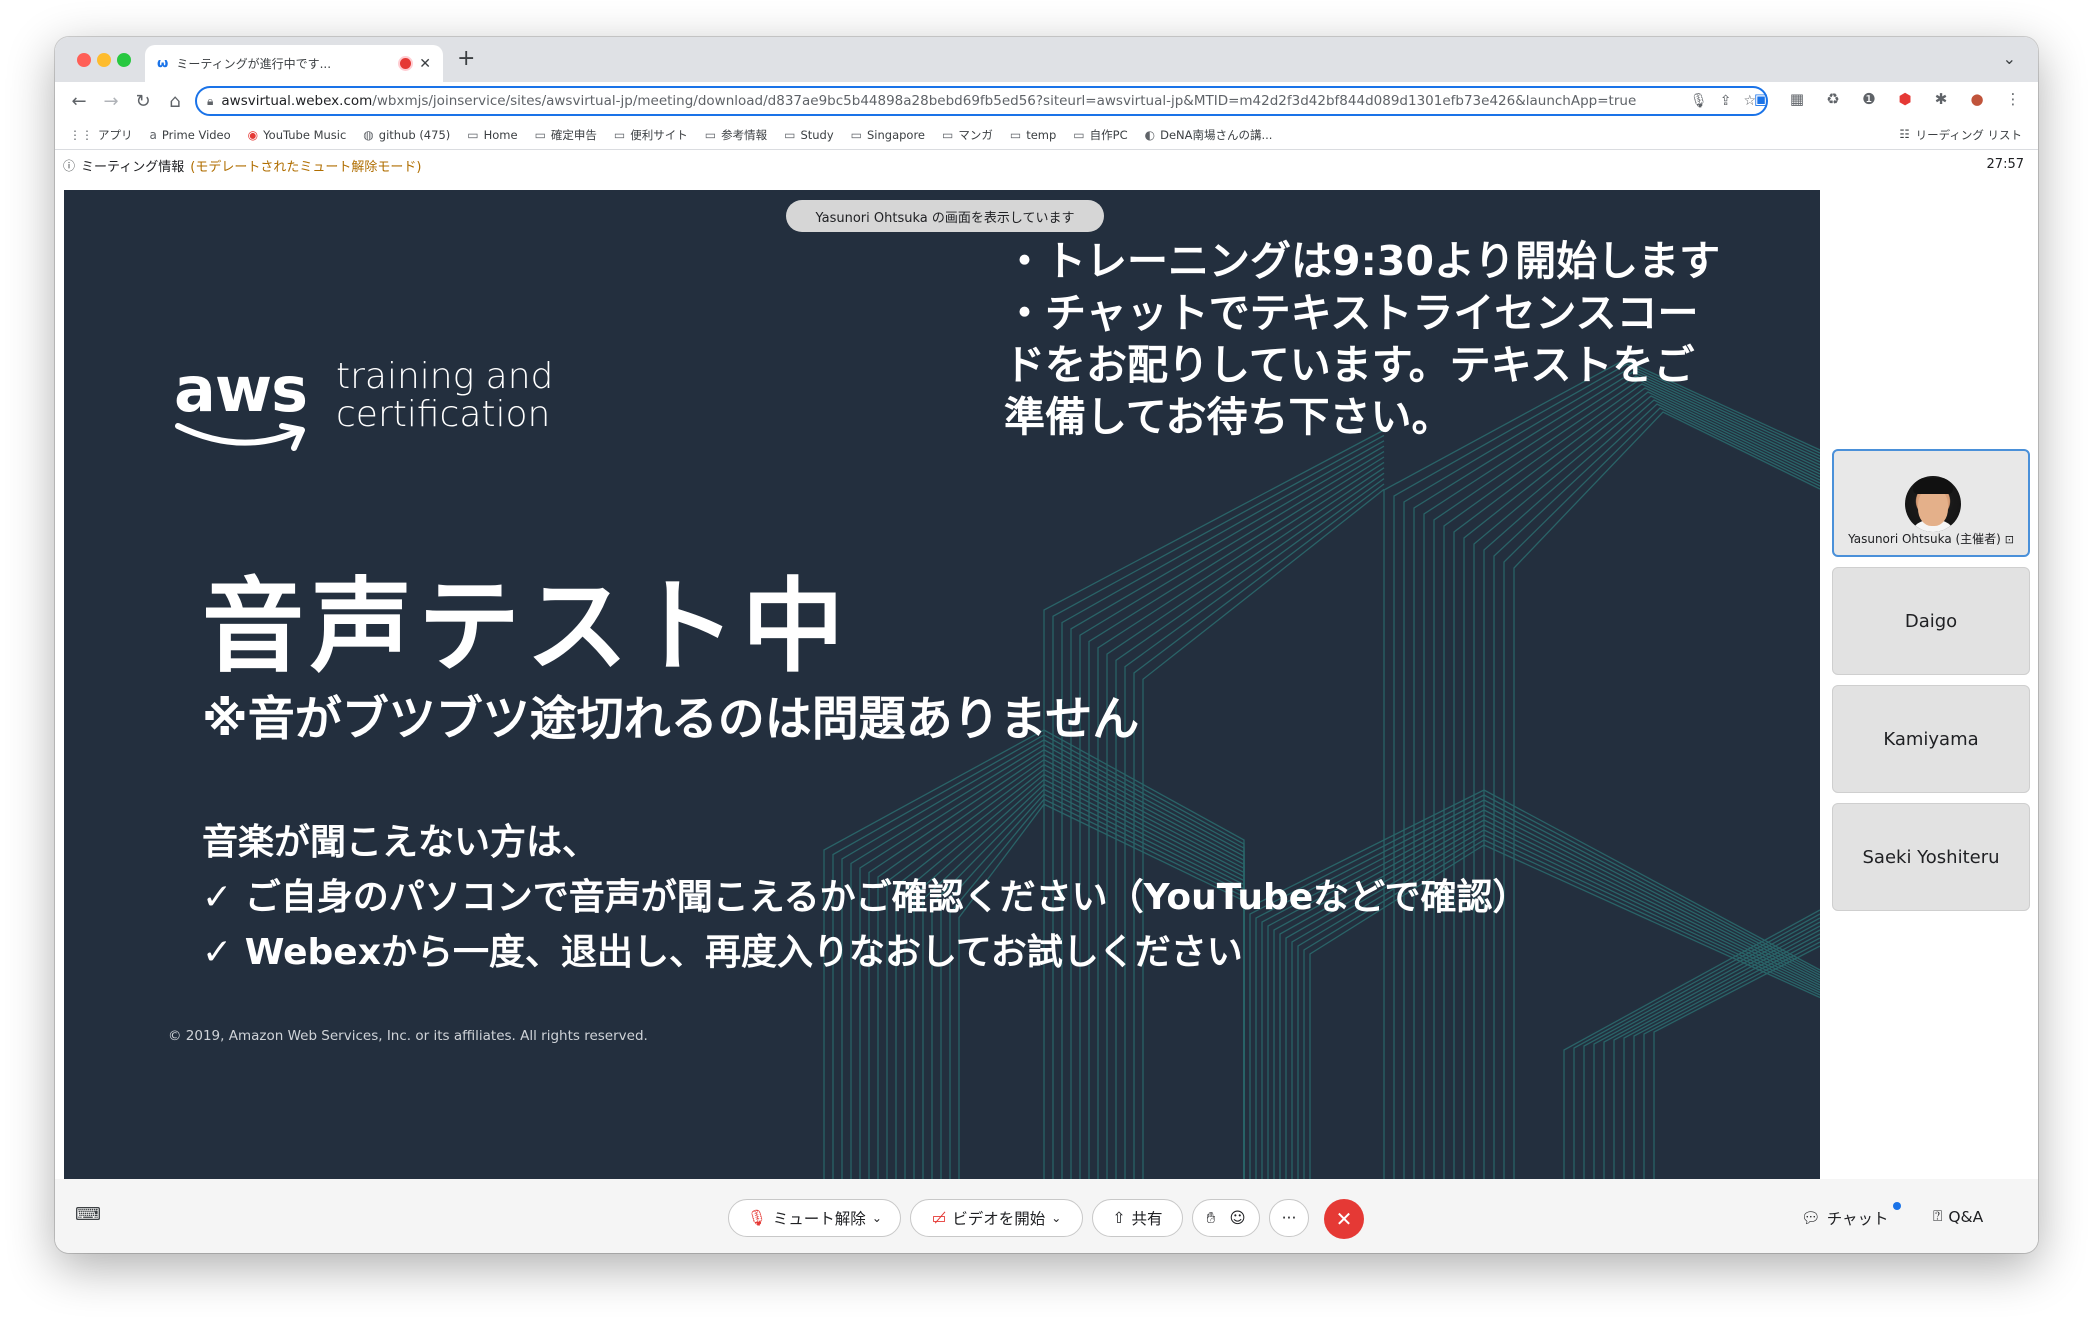 The width and height of the screenshot is (2093, 1327). What do you see at coordinates (1851, 1215) in the screenshot?
I see `chat-button: 💬︎ チャット` at bounding box center [1851, 1215].